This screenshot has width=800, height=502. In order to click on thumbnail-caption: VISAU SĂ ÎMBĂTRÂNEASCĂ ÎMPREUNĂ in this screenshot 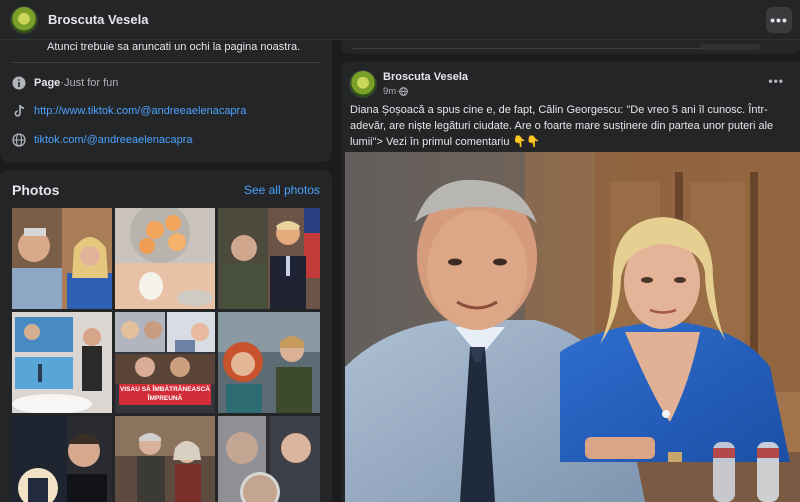, I will do `click(165, 394)`.